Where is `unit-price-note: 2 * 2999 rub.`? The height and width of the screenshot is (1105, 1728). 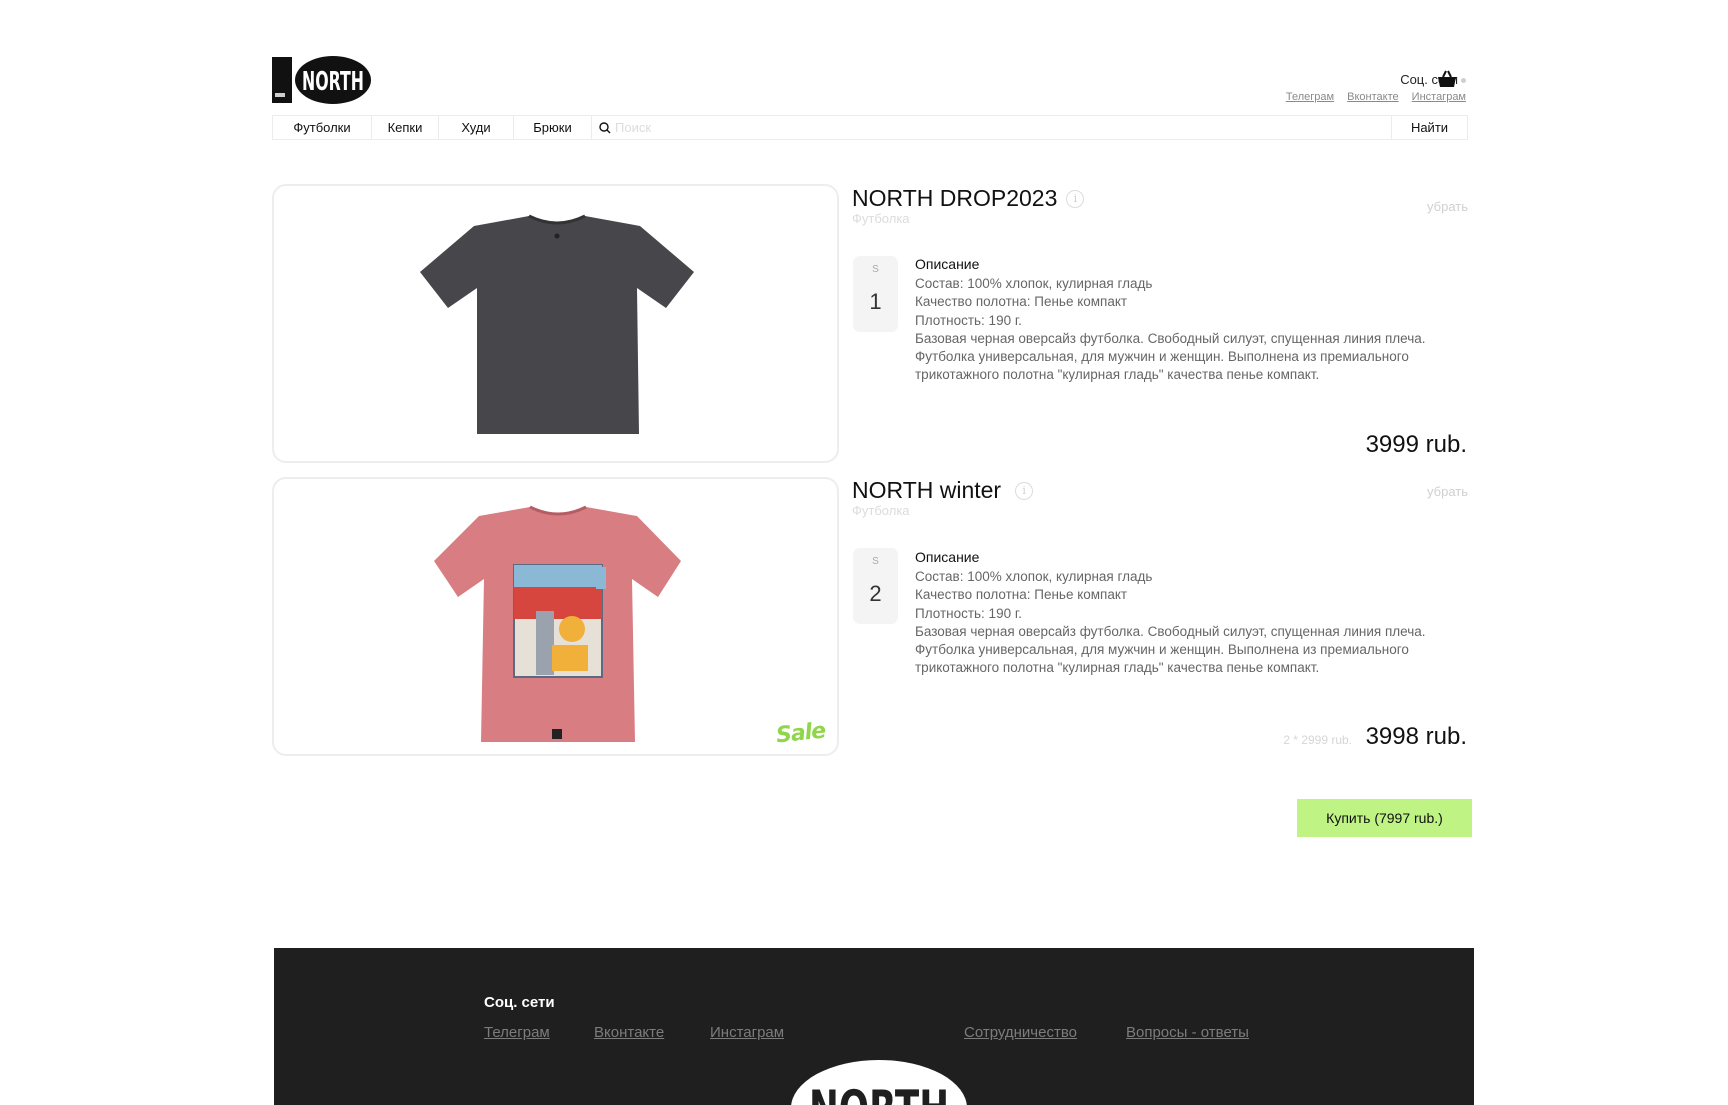
unit-price-note: 2 * 2999 rub. is located at coordinates (1317, 740).